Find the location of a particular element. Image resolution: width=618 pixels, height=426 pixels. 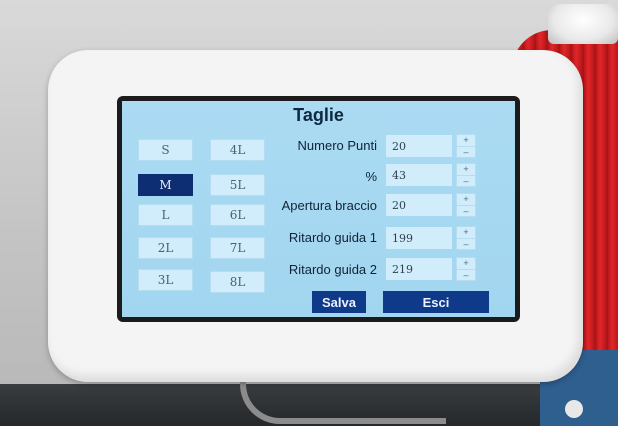

stepper-ritardo-guida-1: + – is located at coordinates (466, 238).